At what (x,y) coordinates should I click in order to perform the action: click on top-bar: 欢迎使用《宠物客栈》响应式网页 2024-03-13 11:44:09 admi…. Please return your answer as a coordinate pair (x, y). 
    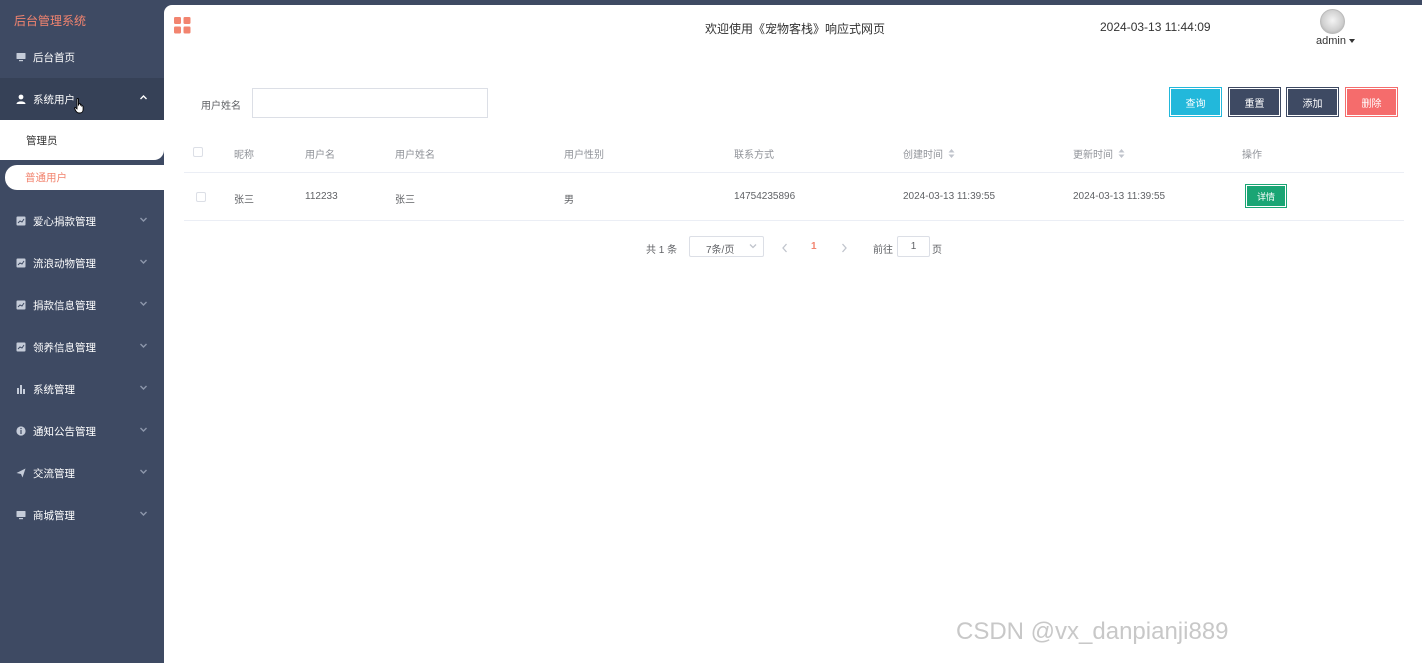
    Looking at the image, I should click on (793, 27).